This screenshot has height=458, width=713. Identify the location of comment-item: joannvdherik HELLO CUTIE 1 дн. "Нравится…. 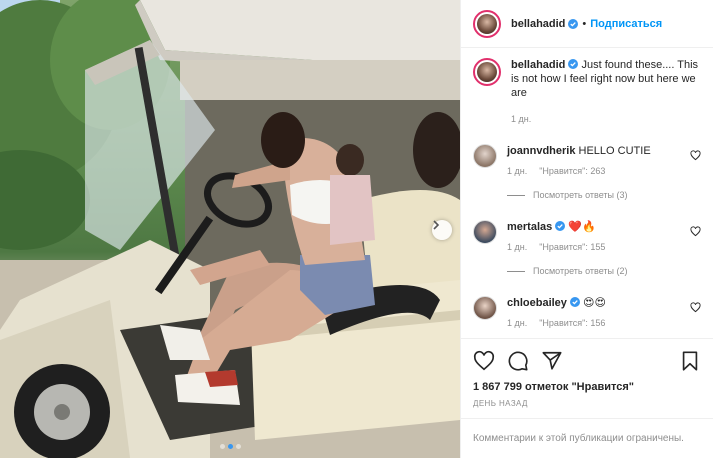
(587, 172).